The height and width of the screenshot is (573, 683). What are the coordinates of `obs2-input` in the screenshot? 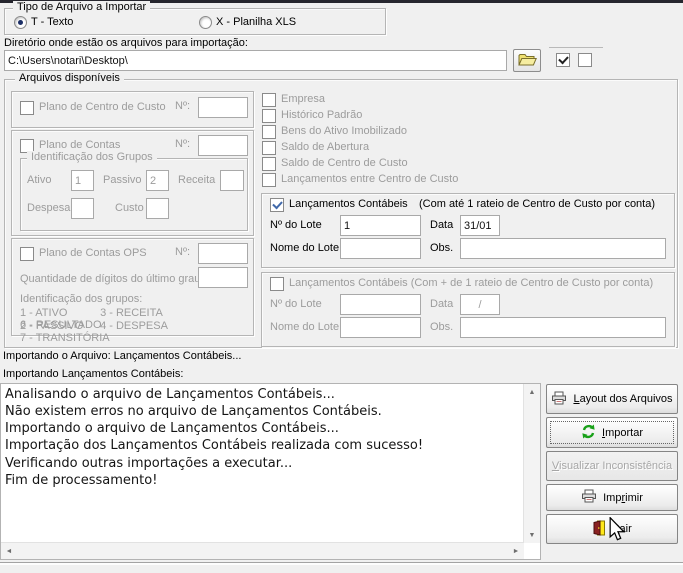 It's located at (563, 327).